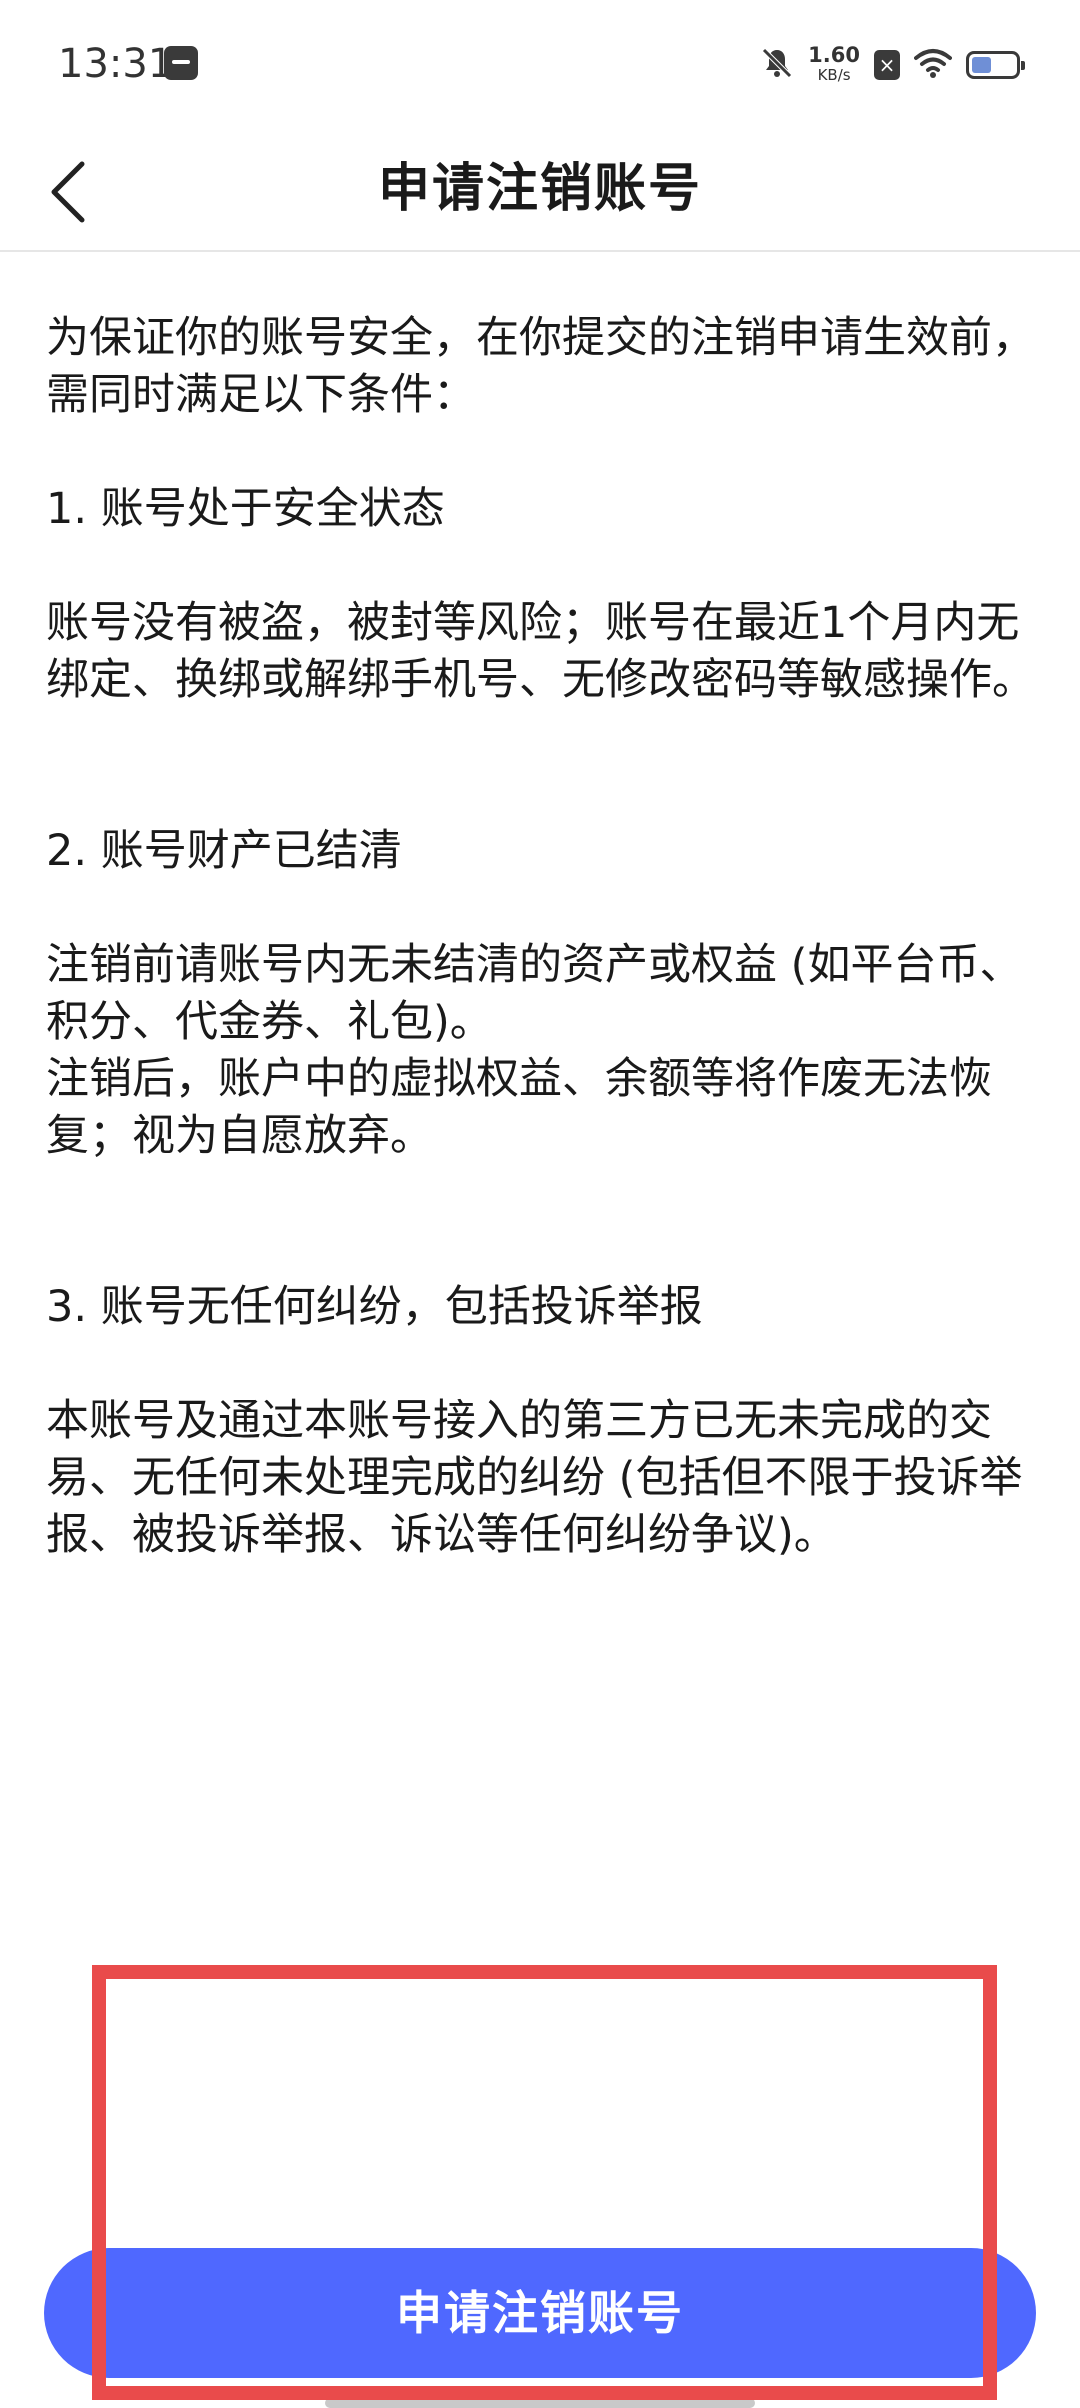 This screenshot has height=2408, width=1080. What do you see at coordinates (540, 366) in the screenshot?
I see `intro-text: 为保证你的账号安全，在你提交的注销申请生效前，需同时满足以下条件：` at bounding box center [540, 366].